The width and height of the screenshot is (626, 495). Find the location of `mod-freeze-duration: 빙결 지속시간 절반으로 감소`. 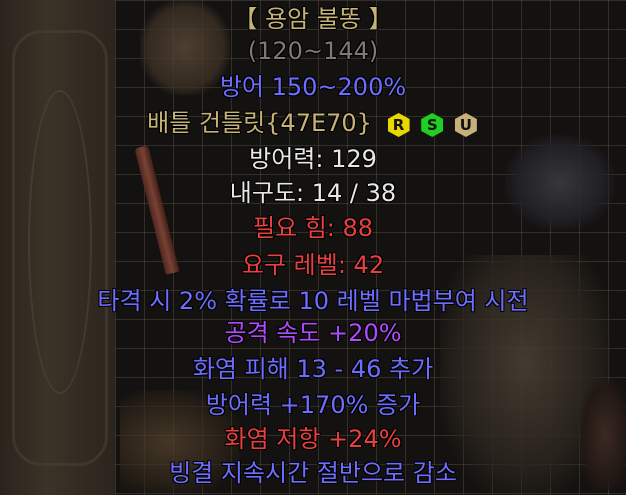

mod-freeze-duration: 빙결 지속시간 절반으로 감소 is located at coordinates (313, 473).